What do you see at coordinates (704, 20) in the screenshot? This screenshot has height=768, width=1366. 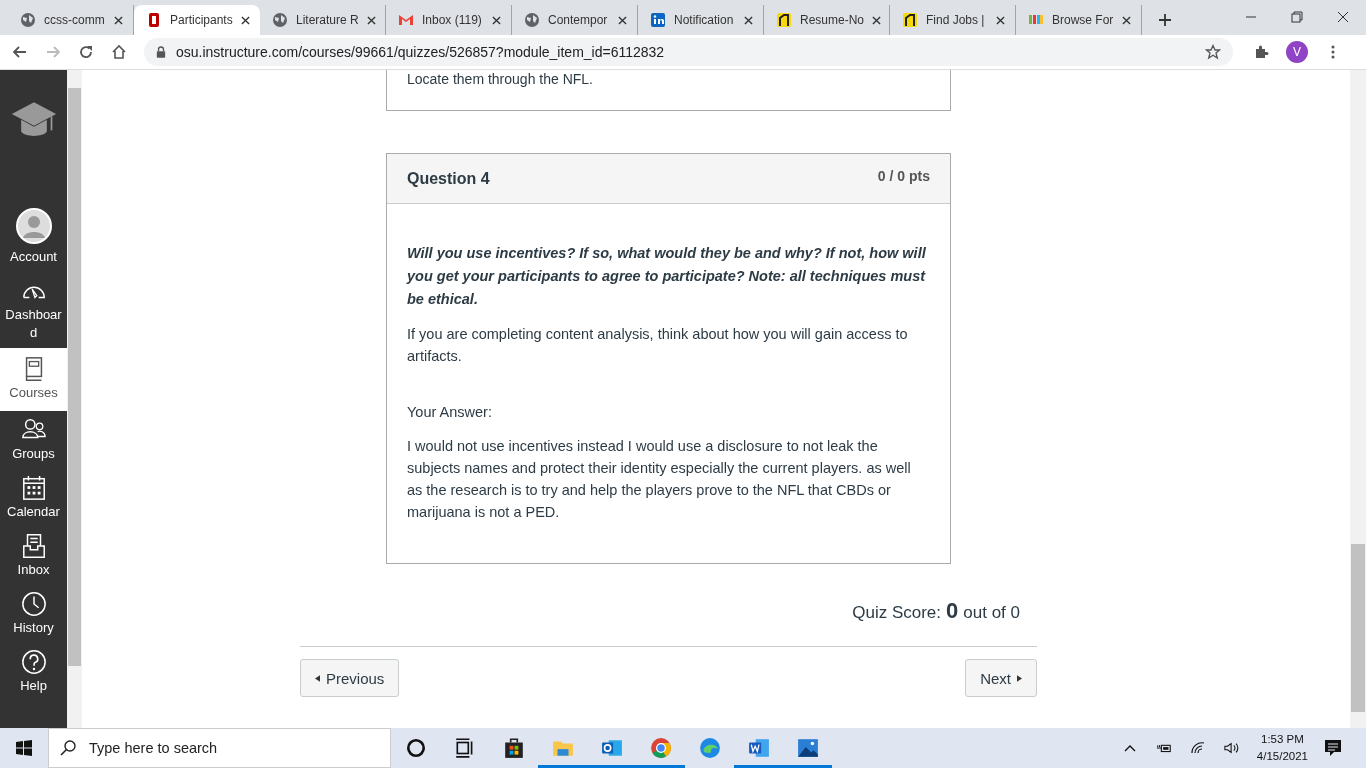 I see `tab-title: Notification` at bounding box center [704, 20].